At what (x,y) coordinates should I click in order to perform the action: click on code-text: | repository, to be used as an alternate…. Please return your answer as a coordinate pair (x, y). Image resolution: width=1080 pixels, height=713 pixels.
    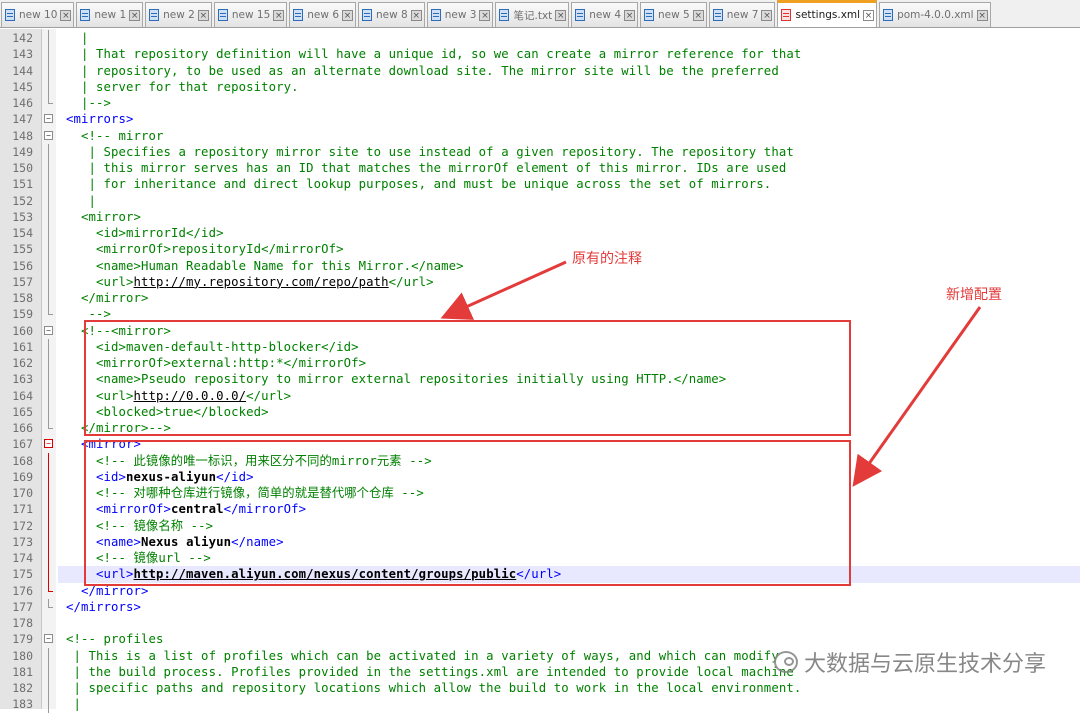
    Looking at the image, I should click on (422, 71).